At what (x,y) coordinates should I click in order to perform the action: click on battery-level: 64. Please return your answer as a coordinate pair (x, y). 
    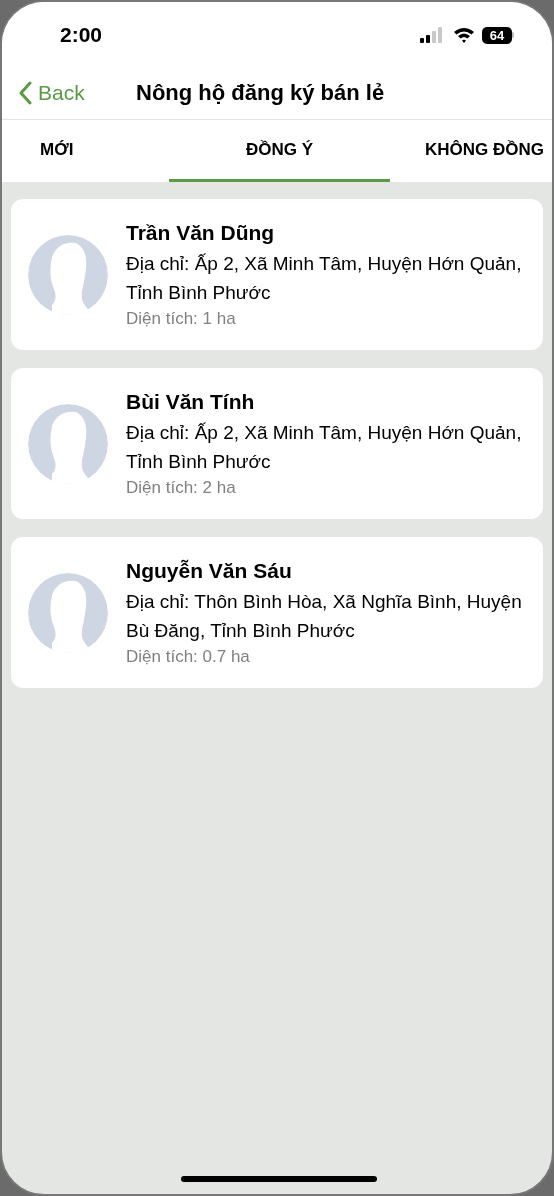
    Looking at the image, I should click on (497, 35).